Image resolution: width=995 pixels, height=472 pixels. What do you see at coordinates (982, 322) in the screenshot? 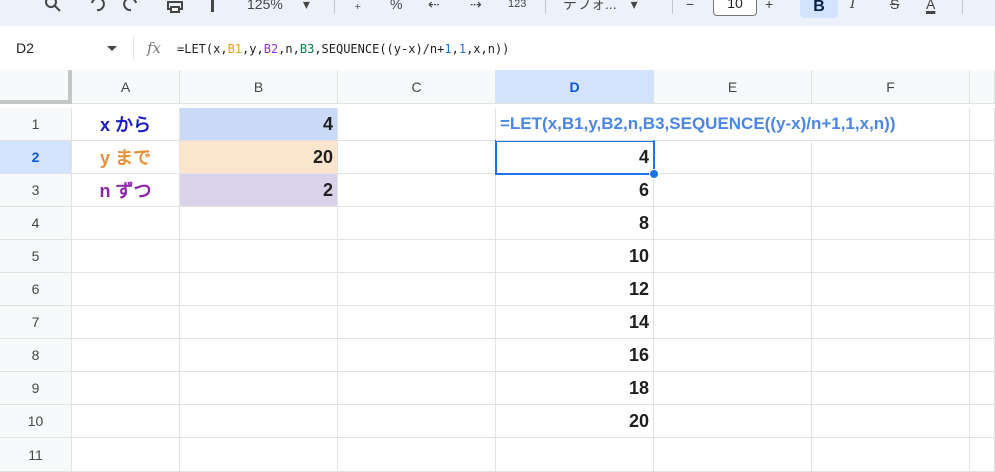
I see `cell-g7` at bounding box center [982, 322].